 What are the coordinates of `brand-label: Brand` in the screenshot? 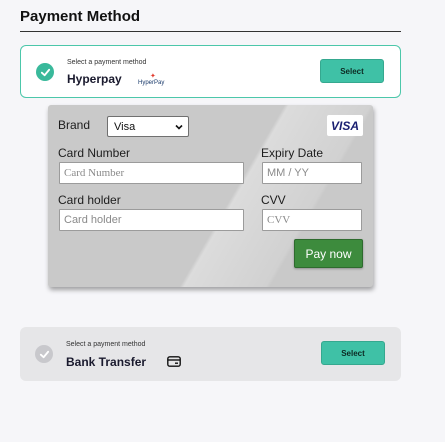 It's located at (74, 125).